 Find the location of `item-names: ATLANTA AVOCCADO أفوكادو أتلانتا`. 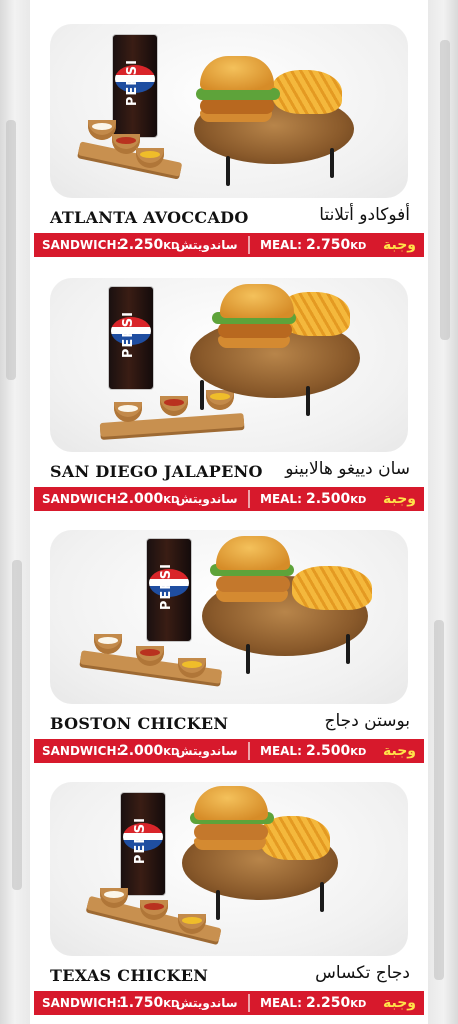

item-names: ATLANTA AVOCCADO أفوكادو أتلانتا is located at coordinates (230, 217).